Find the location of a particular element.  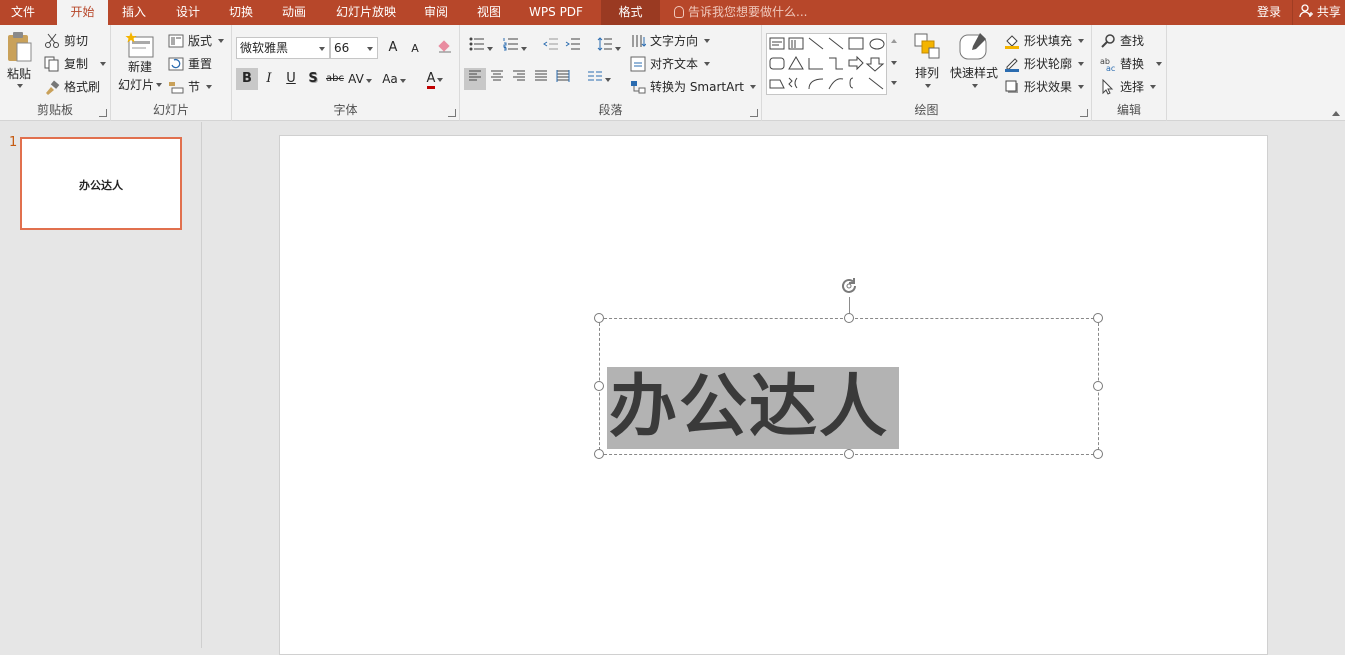

tab-file: 文件 is located at coordinates (23, 12).